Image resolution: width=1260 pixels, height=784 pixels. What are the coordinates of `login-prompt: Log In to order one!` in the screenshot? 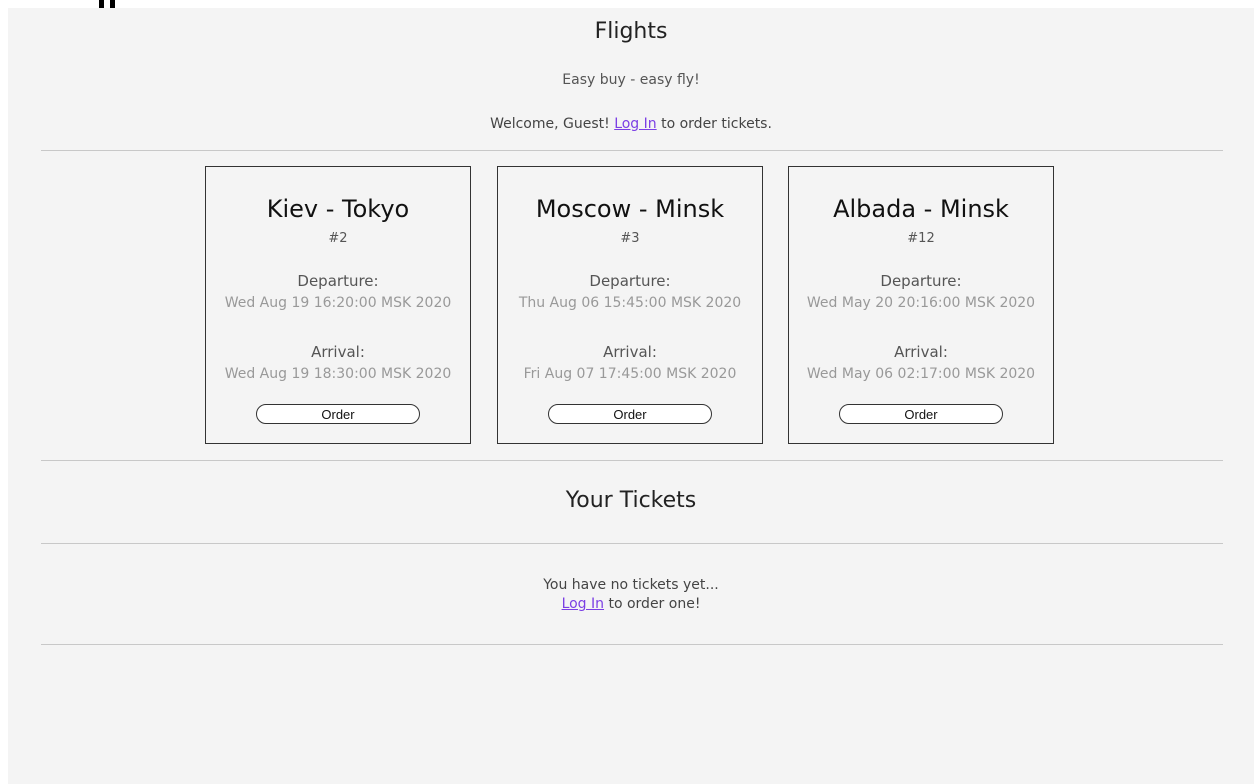 It's located at (631, 604).